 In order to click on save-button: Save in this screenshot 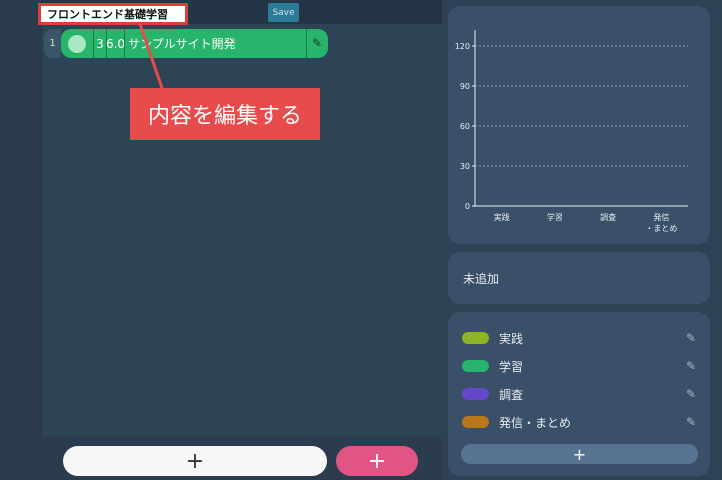, I will do `click(283, 12)`.